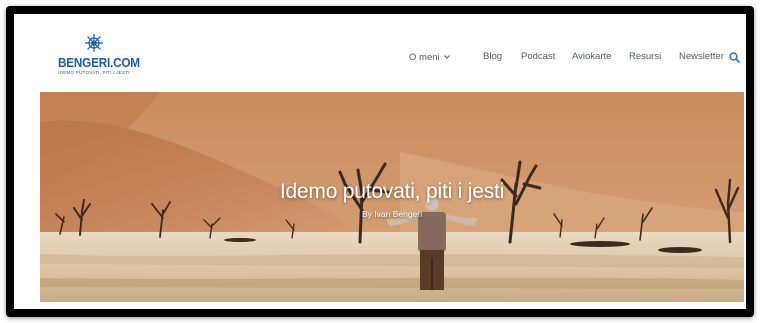  What do you see at coordinates (734, 59) in the screenshot?
I see `search-icon` at bounding box center [734, 59].